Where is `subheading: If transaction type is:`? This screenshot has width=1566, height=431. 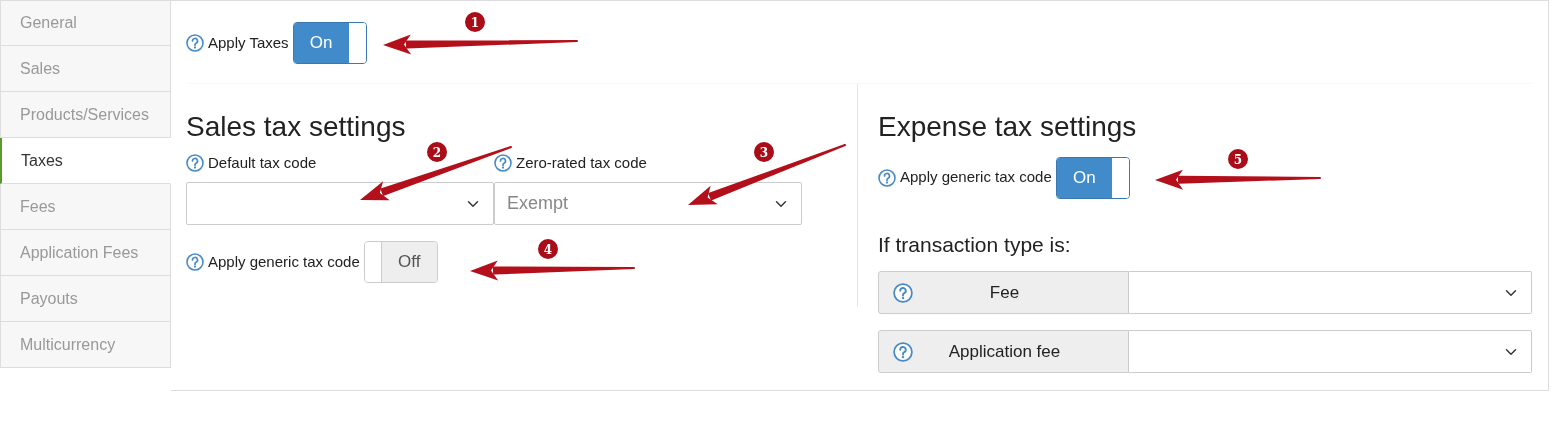
subheading: If transaction type is: is located at coordinates (975, 244).